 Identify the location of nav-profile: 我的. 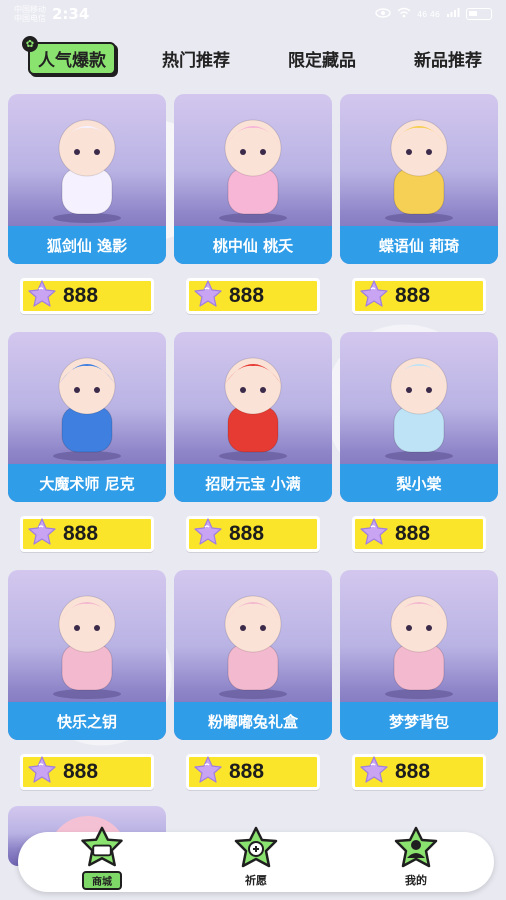
(416, 858).